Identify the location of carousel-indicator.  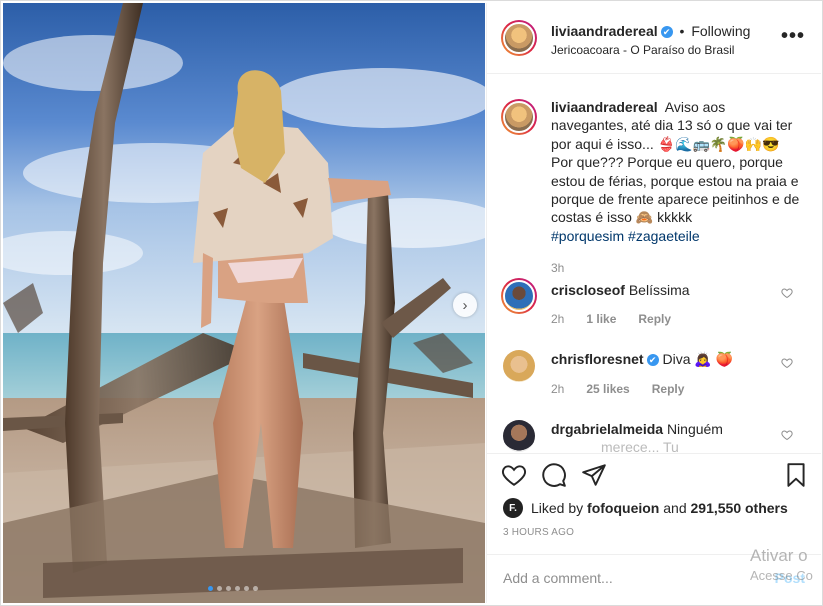
(233, 588).